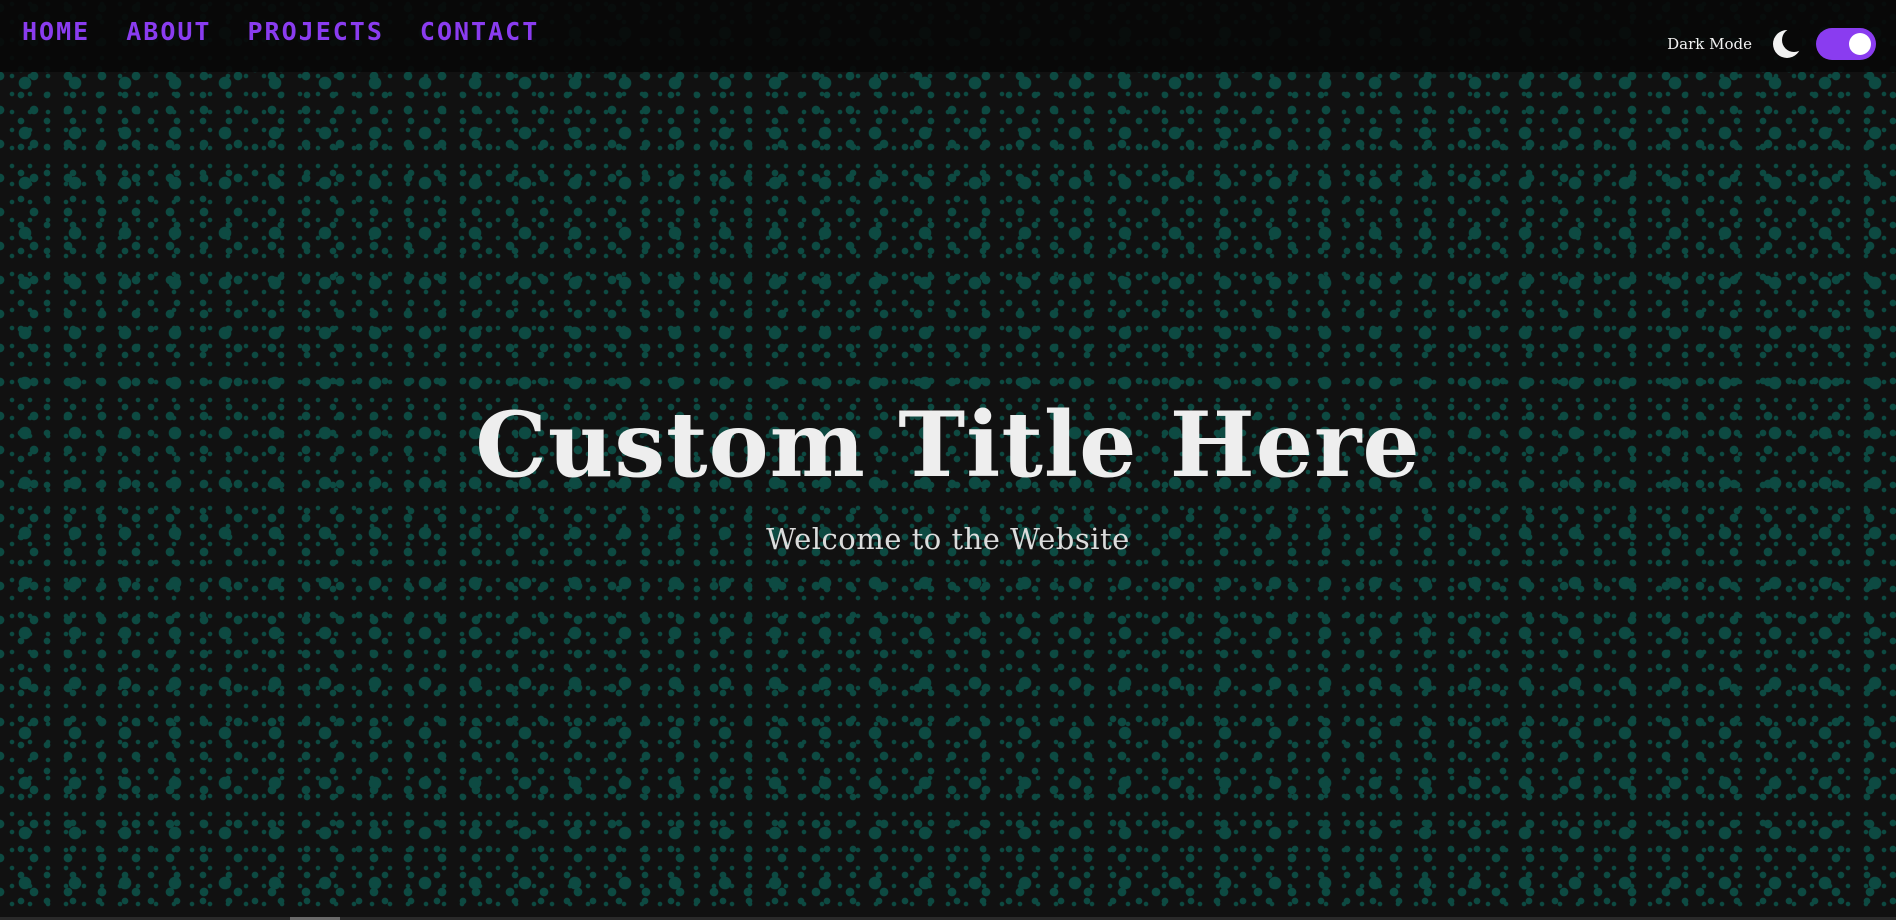 Image resolution: width=1896 pixels, height=920 pixels. Describe the element at coordinates (315, 32) in the screenshot. I see `nav-link-projects: PROJECTS` at that location.